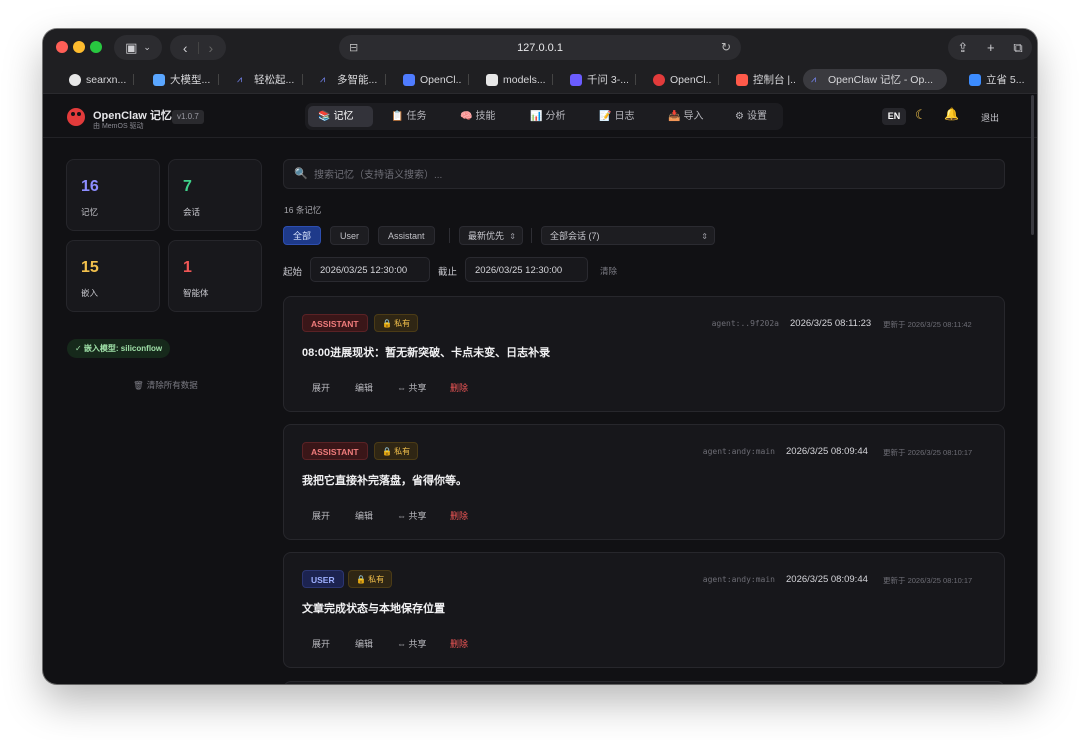  Describe the element at coordinates (196, 293) in the screenshot. I see `stat-label: 智能体` at that location.